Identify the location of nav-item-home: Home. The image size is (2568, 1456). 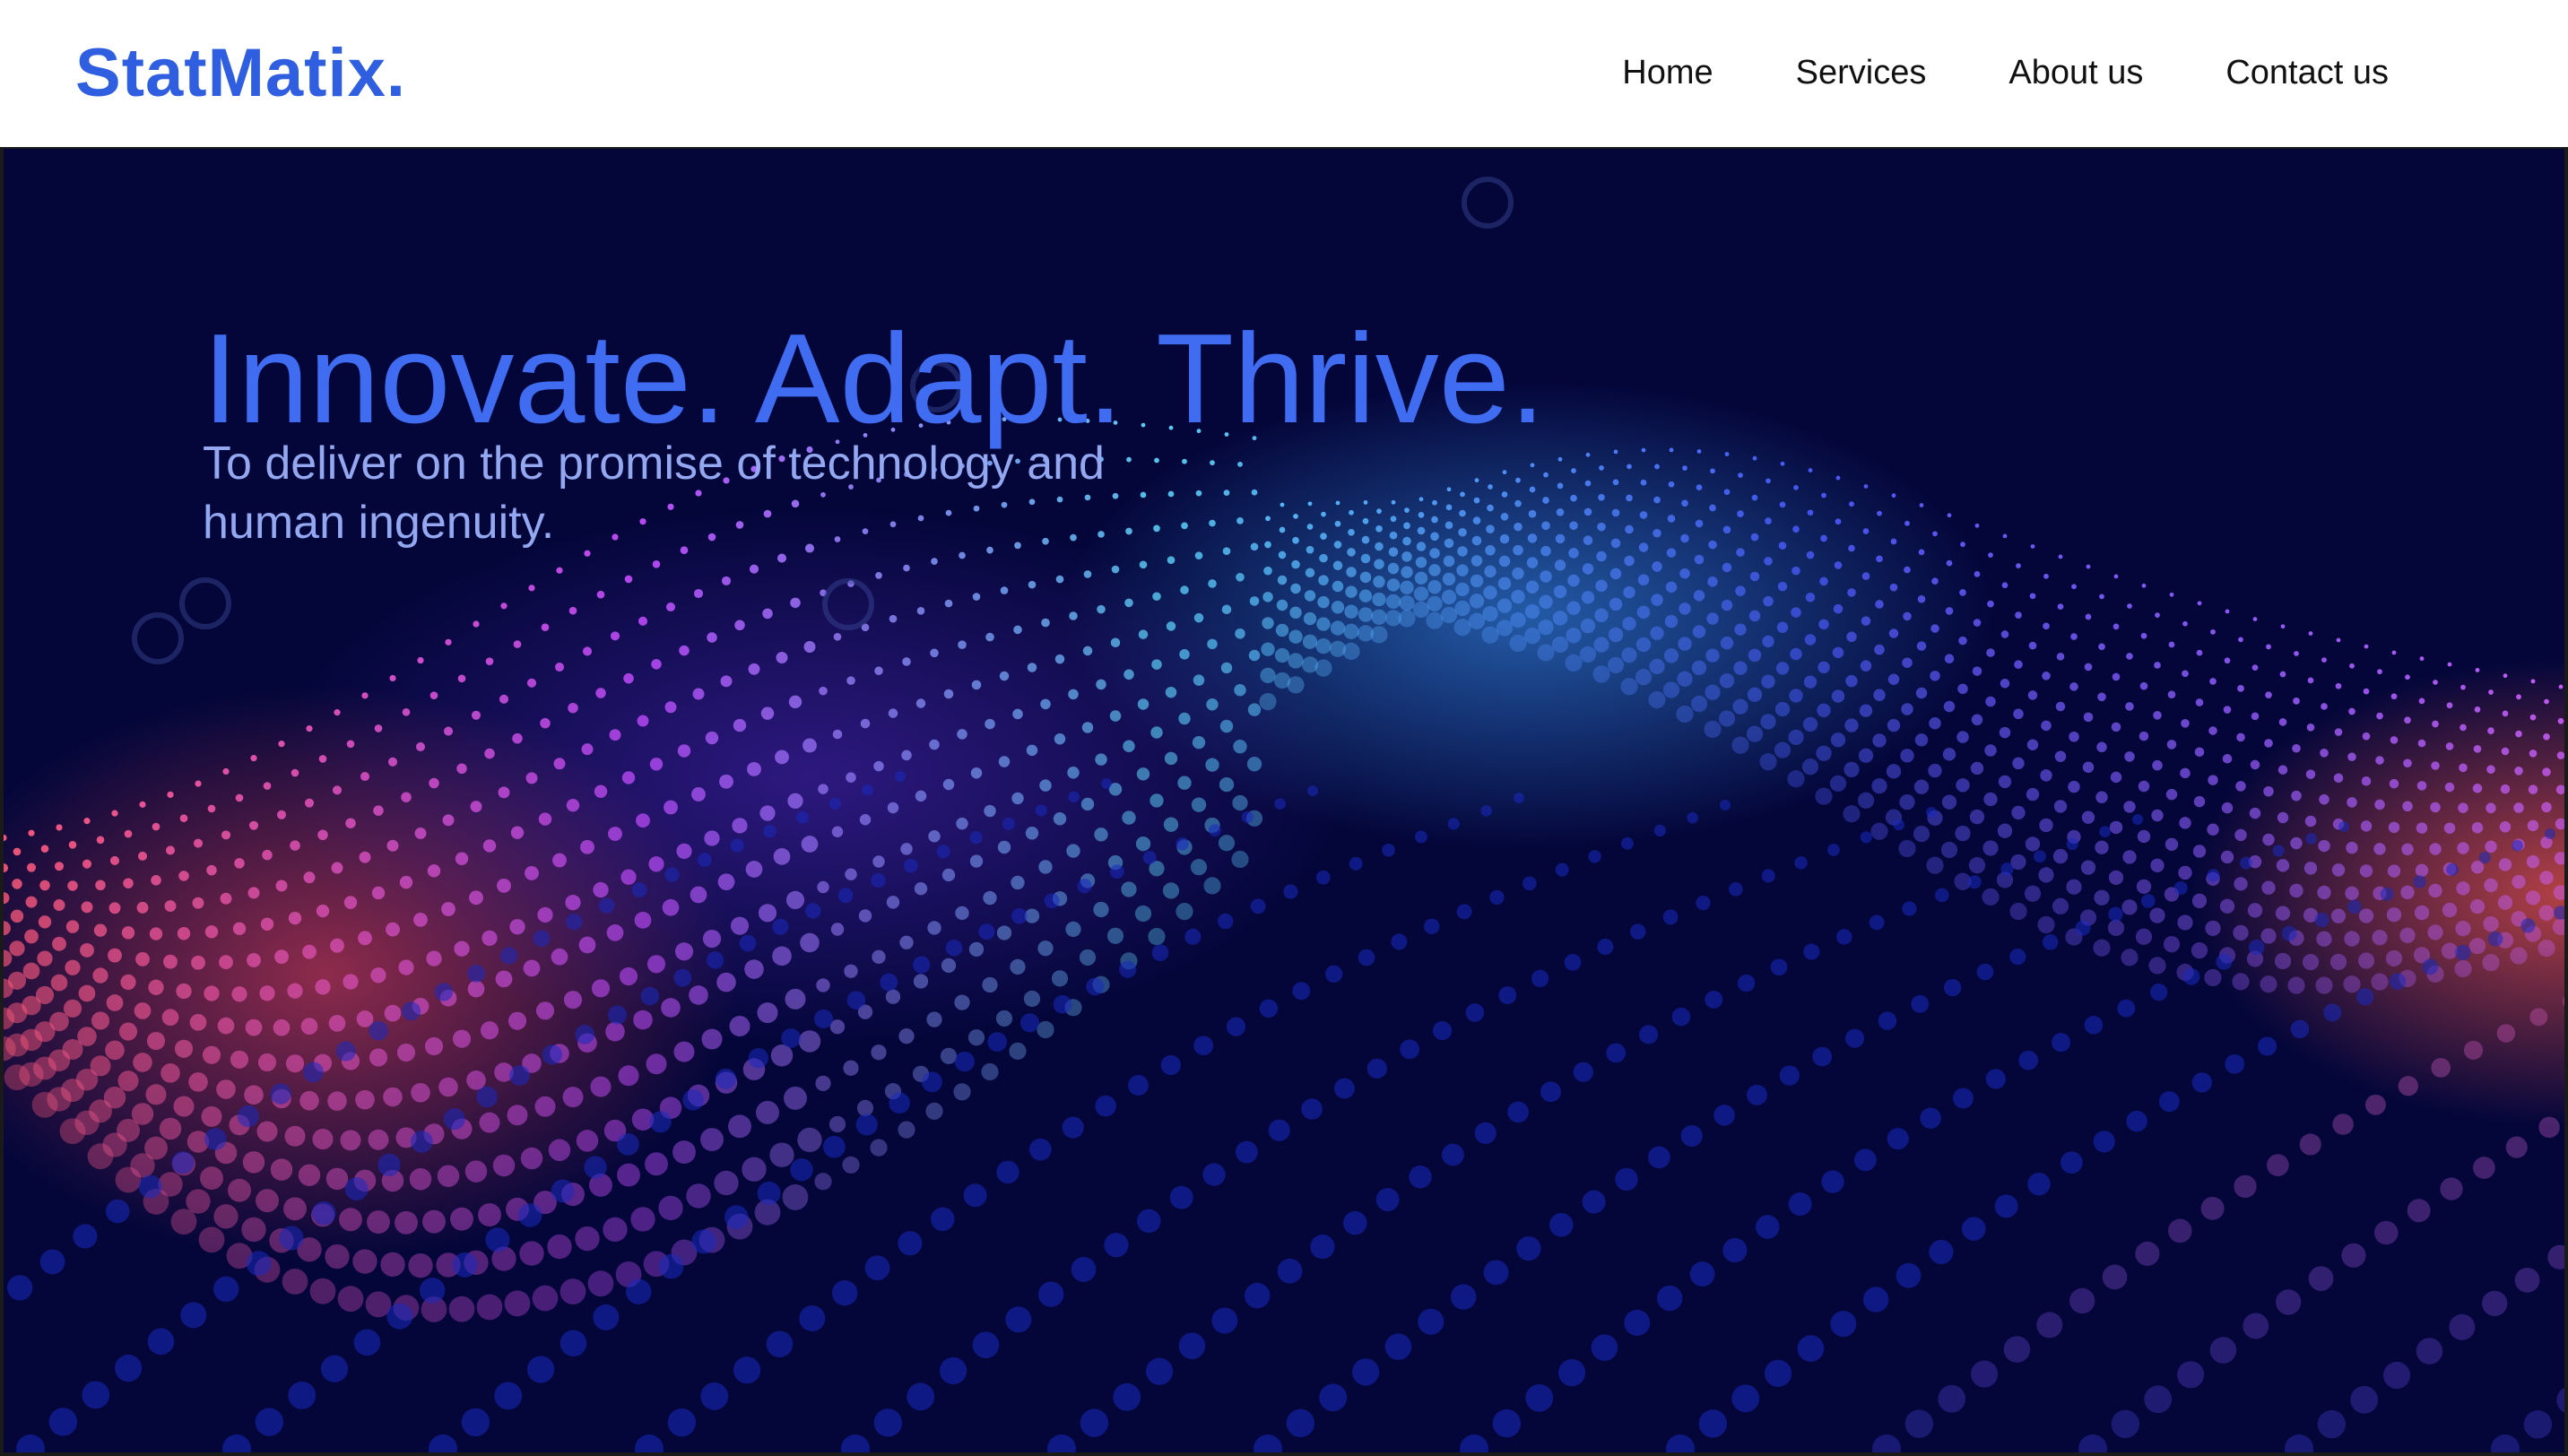
(1667, 72).